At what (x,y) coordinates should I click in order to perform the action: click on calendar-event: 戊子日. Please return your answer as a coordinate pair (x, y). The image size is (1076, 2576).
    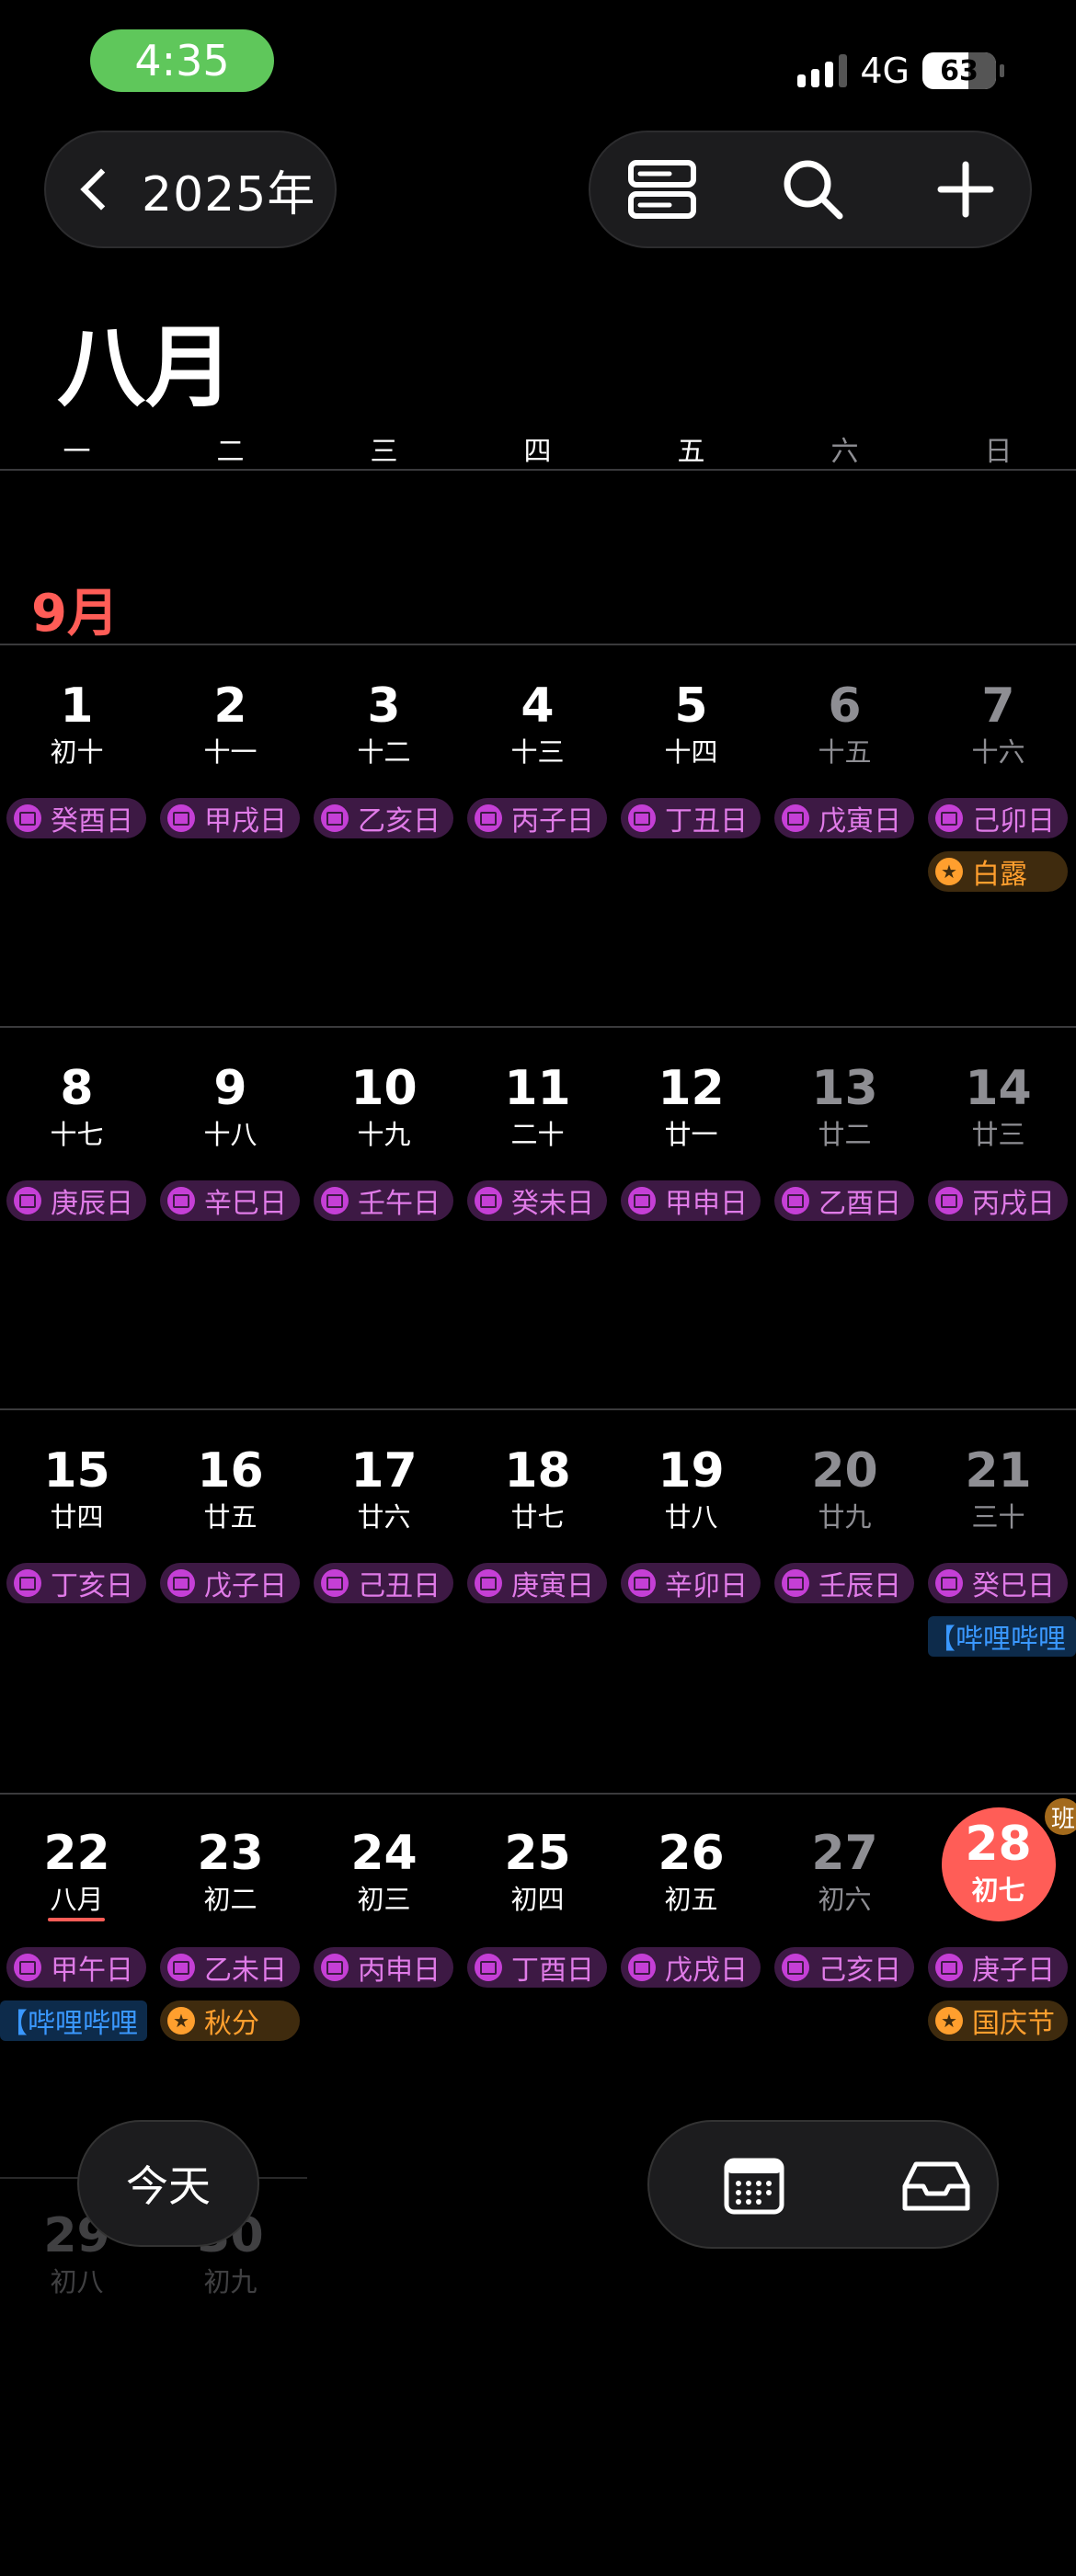
    Looking at the image, I should click on (230, 1583).